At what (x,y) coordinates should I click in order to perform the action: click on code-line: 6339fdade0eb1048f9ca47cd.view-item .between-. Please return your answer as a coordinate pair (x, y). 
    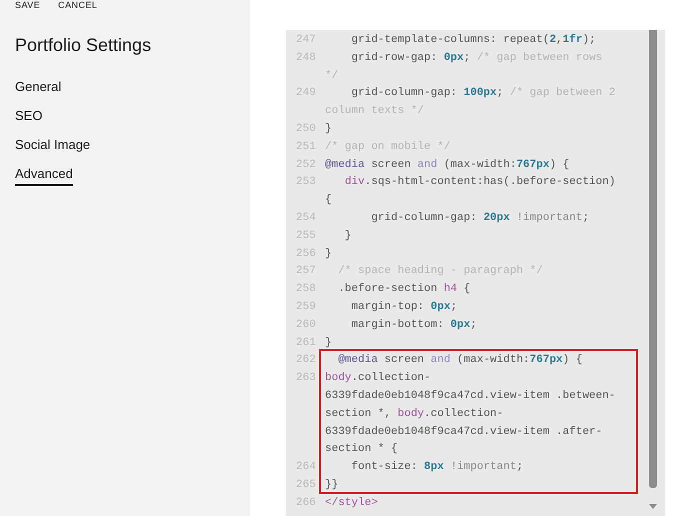
    Looking at the image, I should click on (470, 396).